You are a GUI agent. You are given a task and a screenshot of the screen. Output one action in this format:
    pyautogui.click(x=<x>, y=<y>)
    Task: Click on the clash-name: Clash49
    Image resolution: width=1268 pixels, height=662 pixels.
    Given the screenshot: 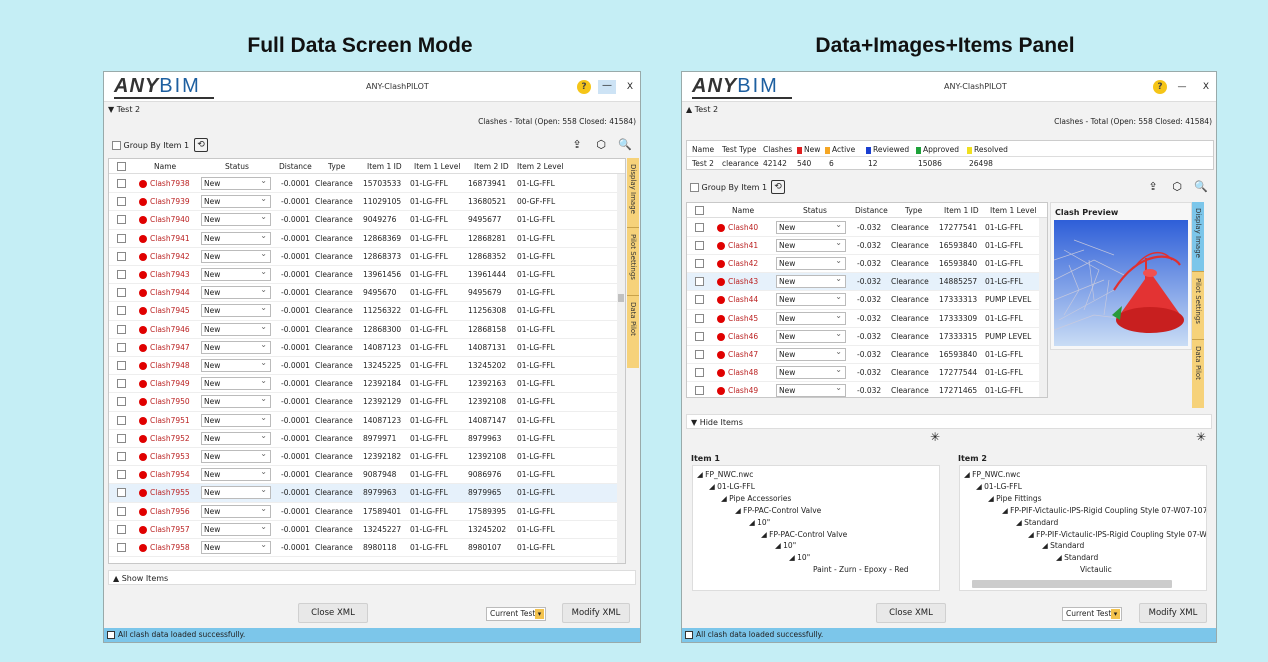 What is the action you would take?
    pyautogui.click(x=743, y=390)
    